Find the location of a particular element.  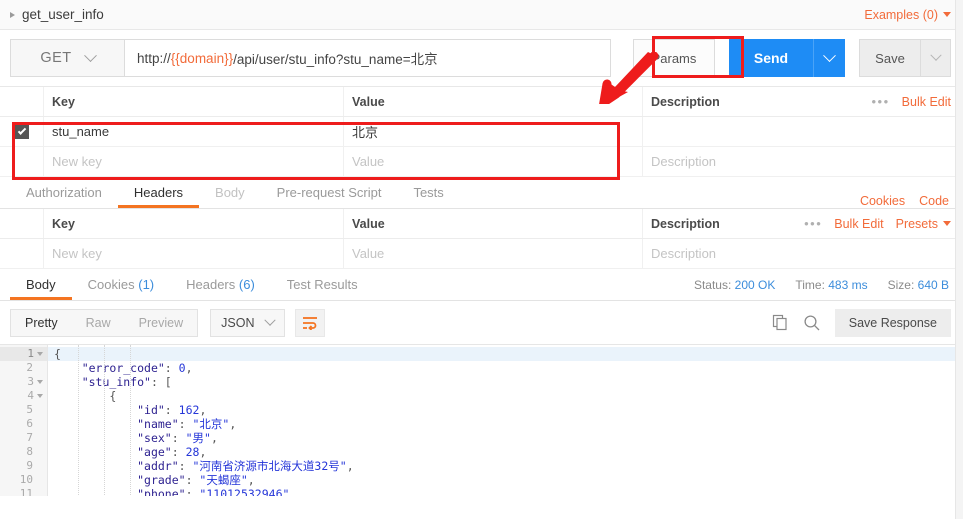

gutter-line: 10 is located at coordinates (23, 480).